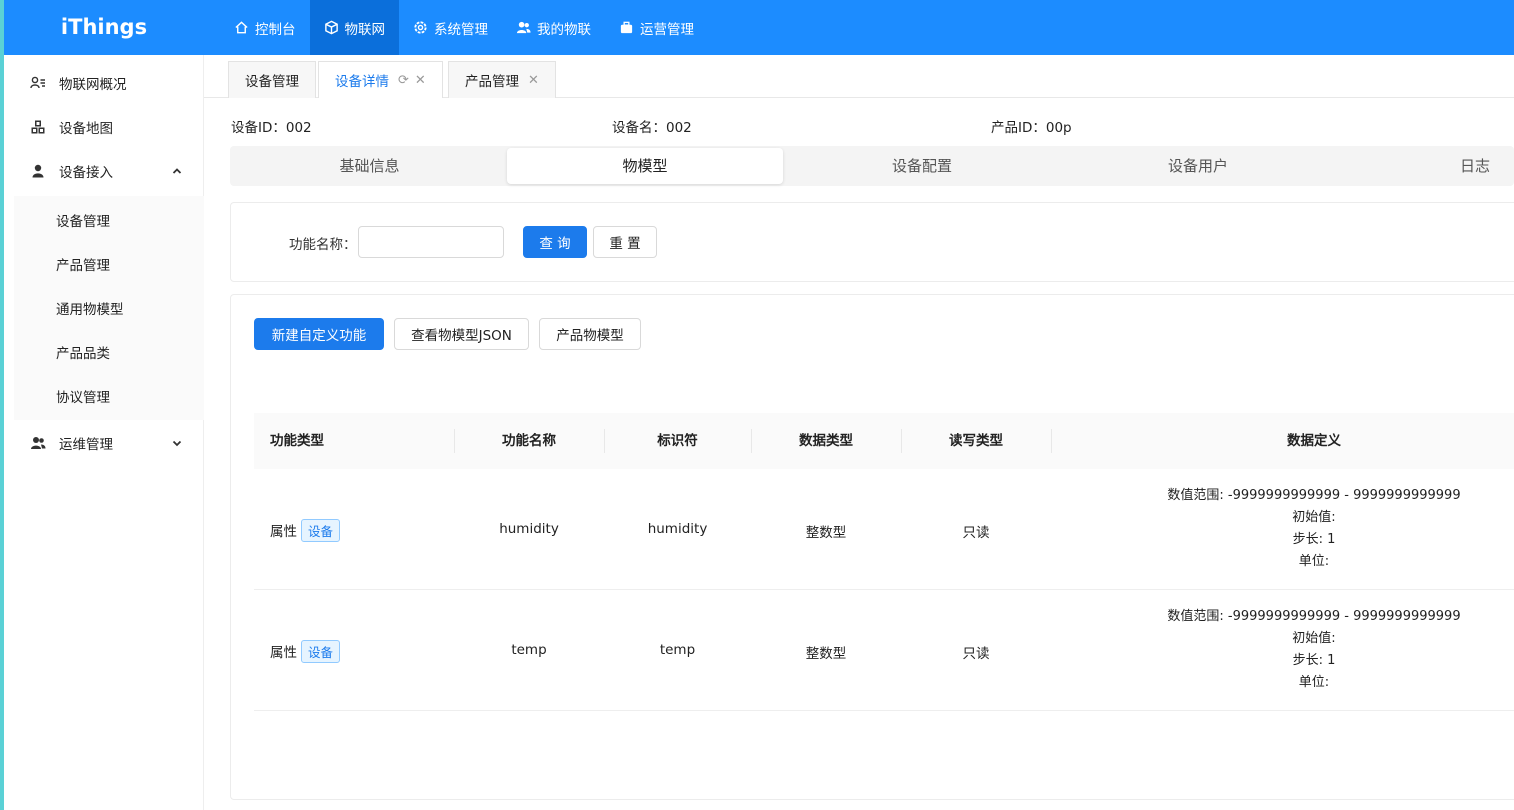 Image resolution: width=1514 pixels, height=810 pixels. Describe the element at coordinates (177, 171) in the screenshot. I see `chevron-up-icon` at that location.